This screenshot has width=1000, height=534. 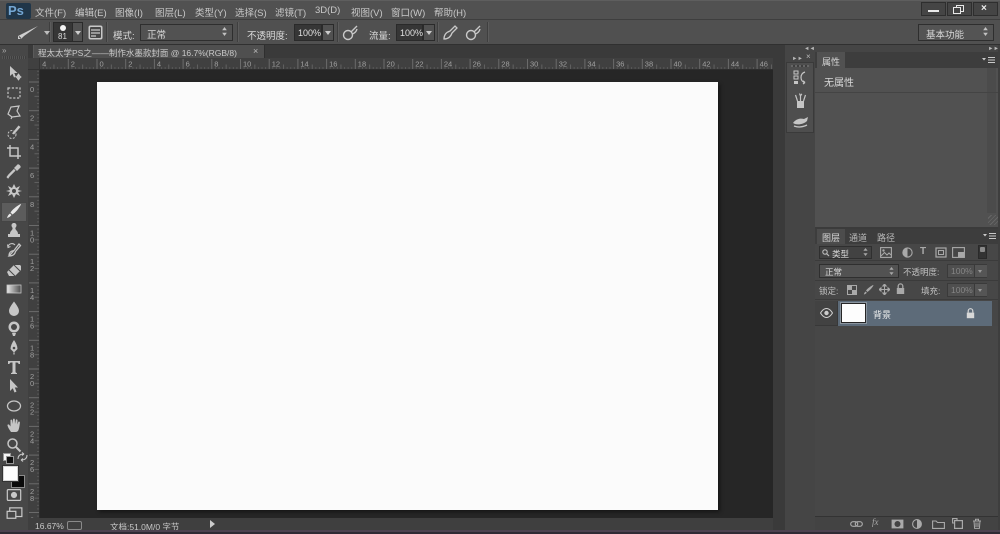 What do you see at coordinates (304, 64) in the screenshot?
I see `svg-text: 14` at bounding box center [304, 64].